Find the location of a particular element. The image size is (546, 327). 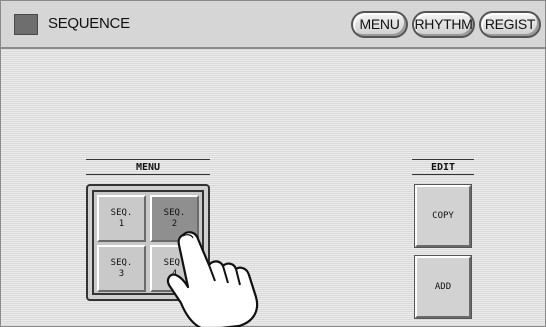

add-button: ADD is located at coordinates (443, 287).